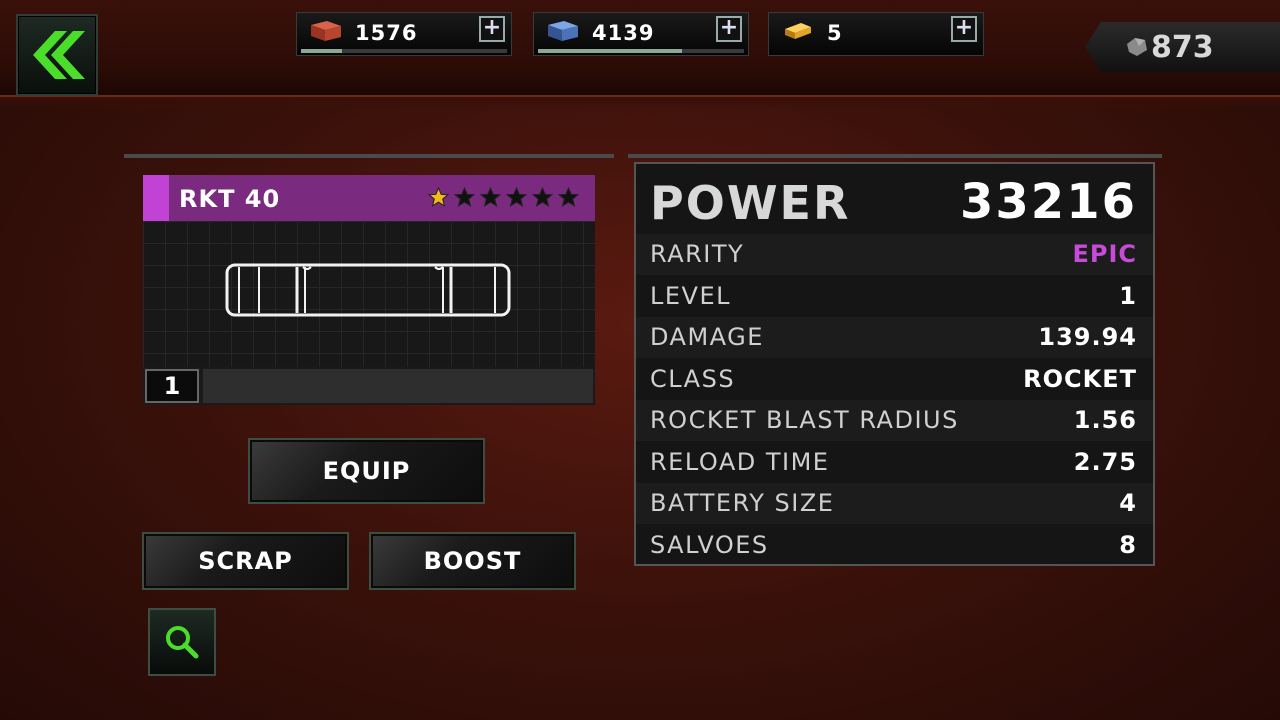 This screenshot has height=720, width=1280. What do you see at coordinates (835, 33) in the screenshot?
I see `resource-gold-value: 5` at bounding box center [835, 33].